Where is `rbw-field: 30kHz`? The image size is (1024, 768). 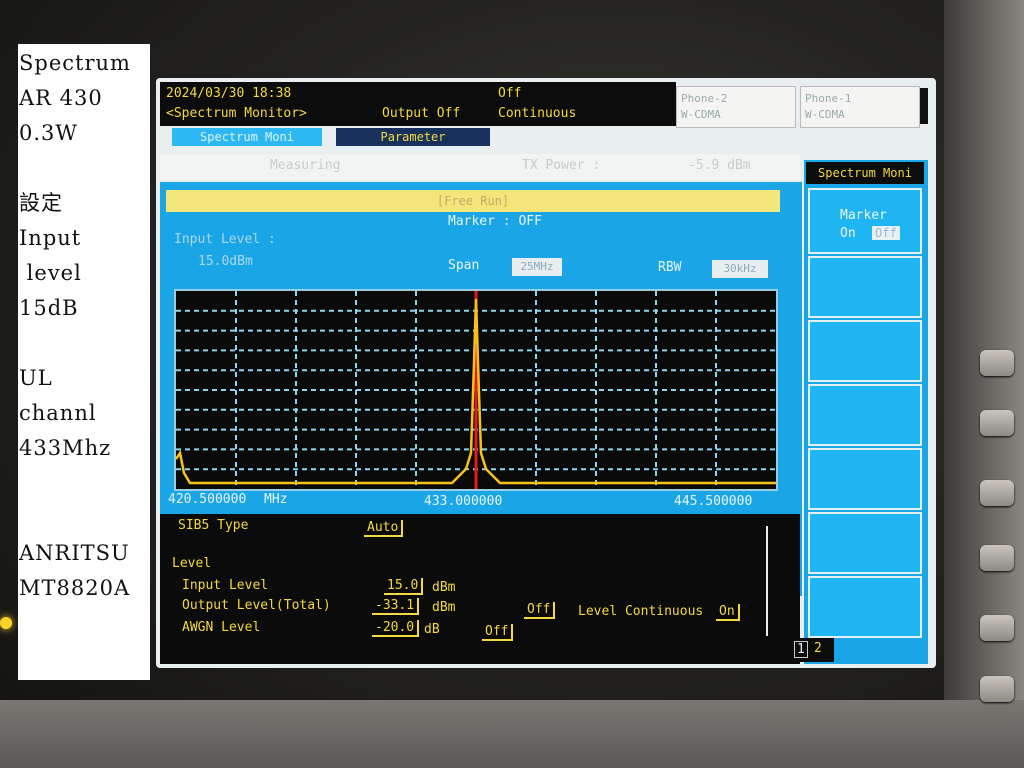 rbw-field: 30kHz is located at coordinates (740, 269).